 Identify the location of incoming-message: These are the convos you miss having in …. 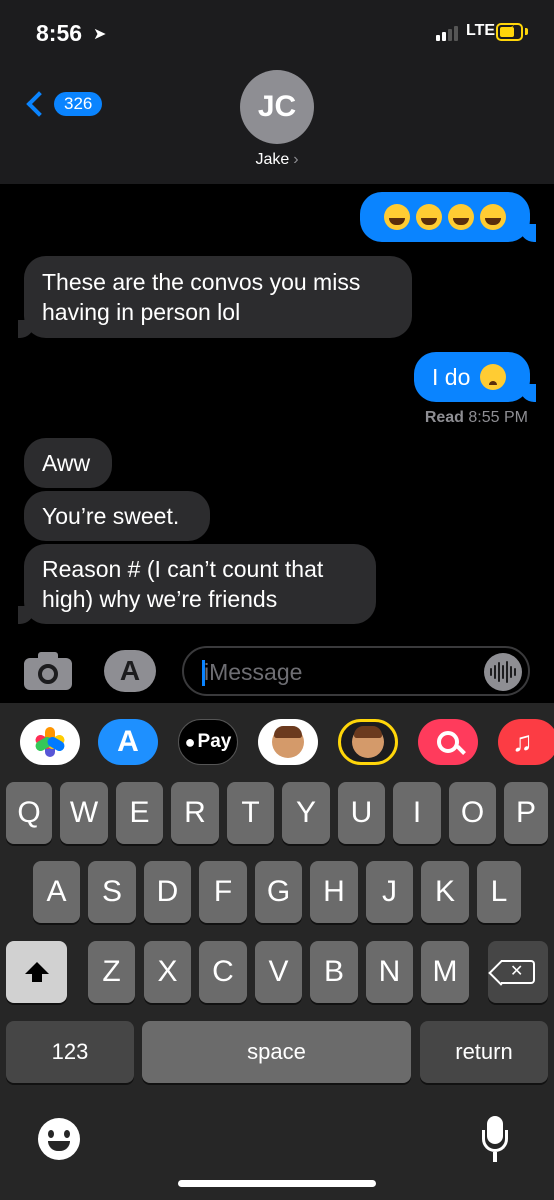
(215, 297).